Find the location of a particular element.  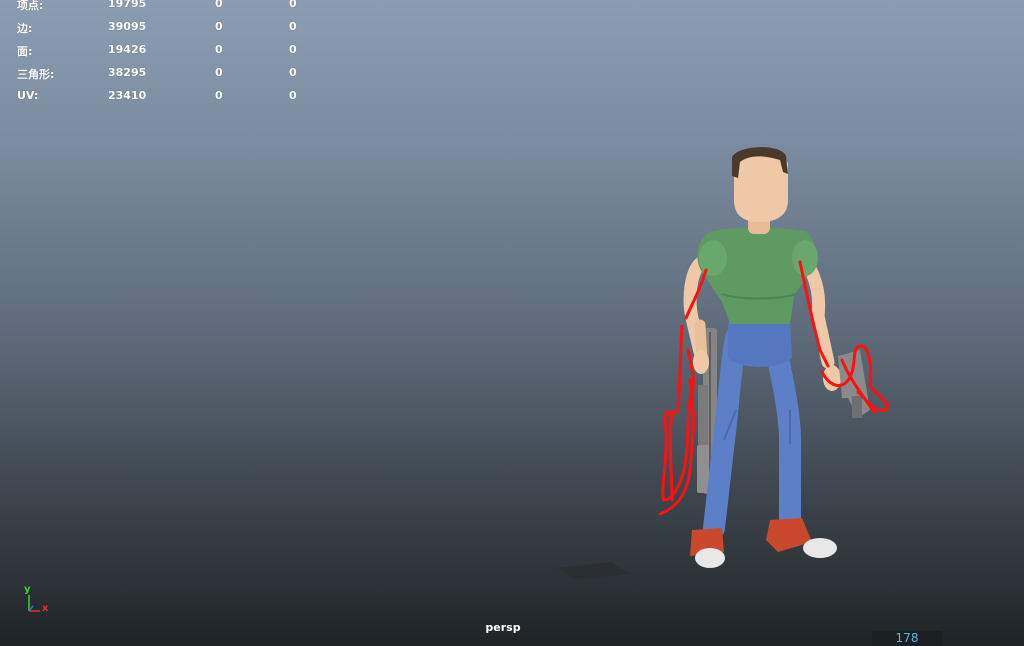

head is located at coordinates (760, 184).